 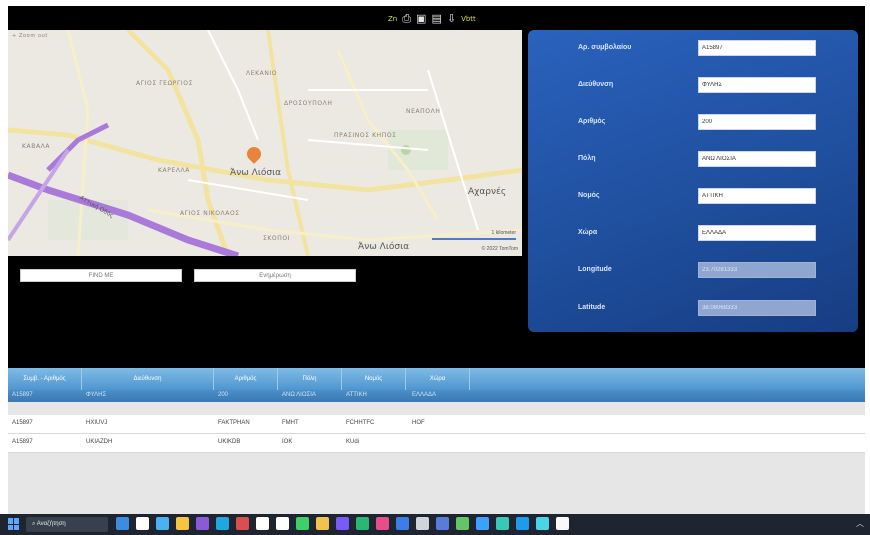 I want to click on column-header-contract: Συμβ. - Αριθμός, so click(x=45, y=379).